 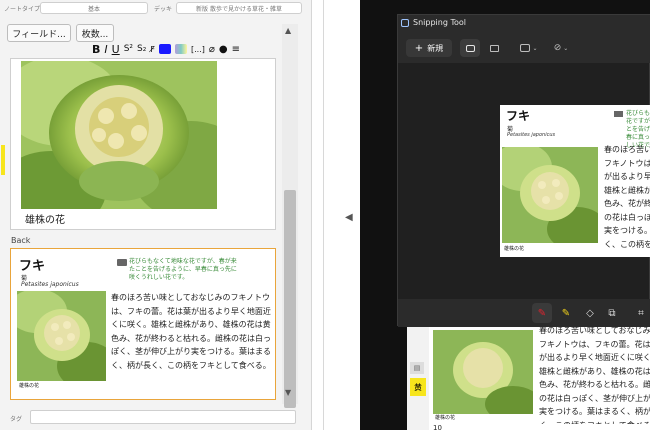 What do you see at coordinates (525, 48) in the screenshot?
I see `rectangle-mode-icon` at bounding box center [525, 48].